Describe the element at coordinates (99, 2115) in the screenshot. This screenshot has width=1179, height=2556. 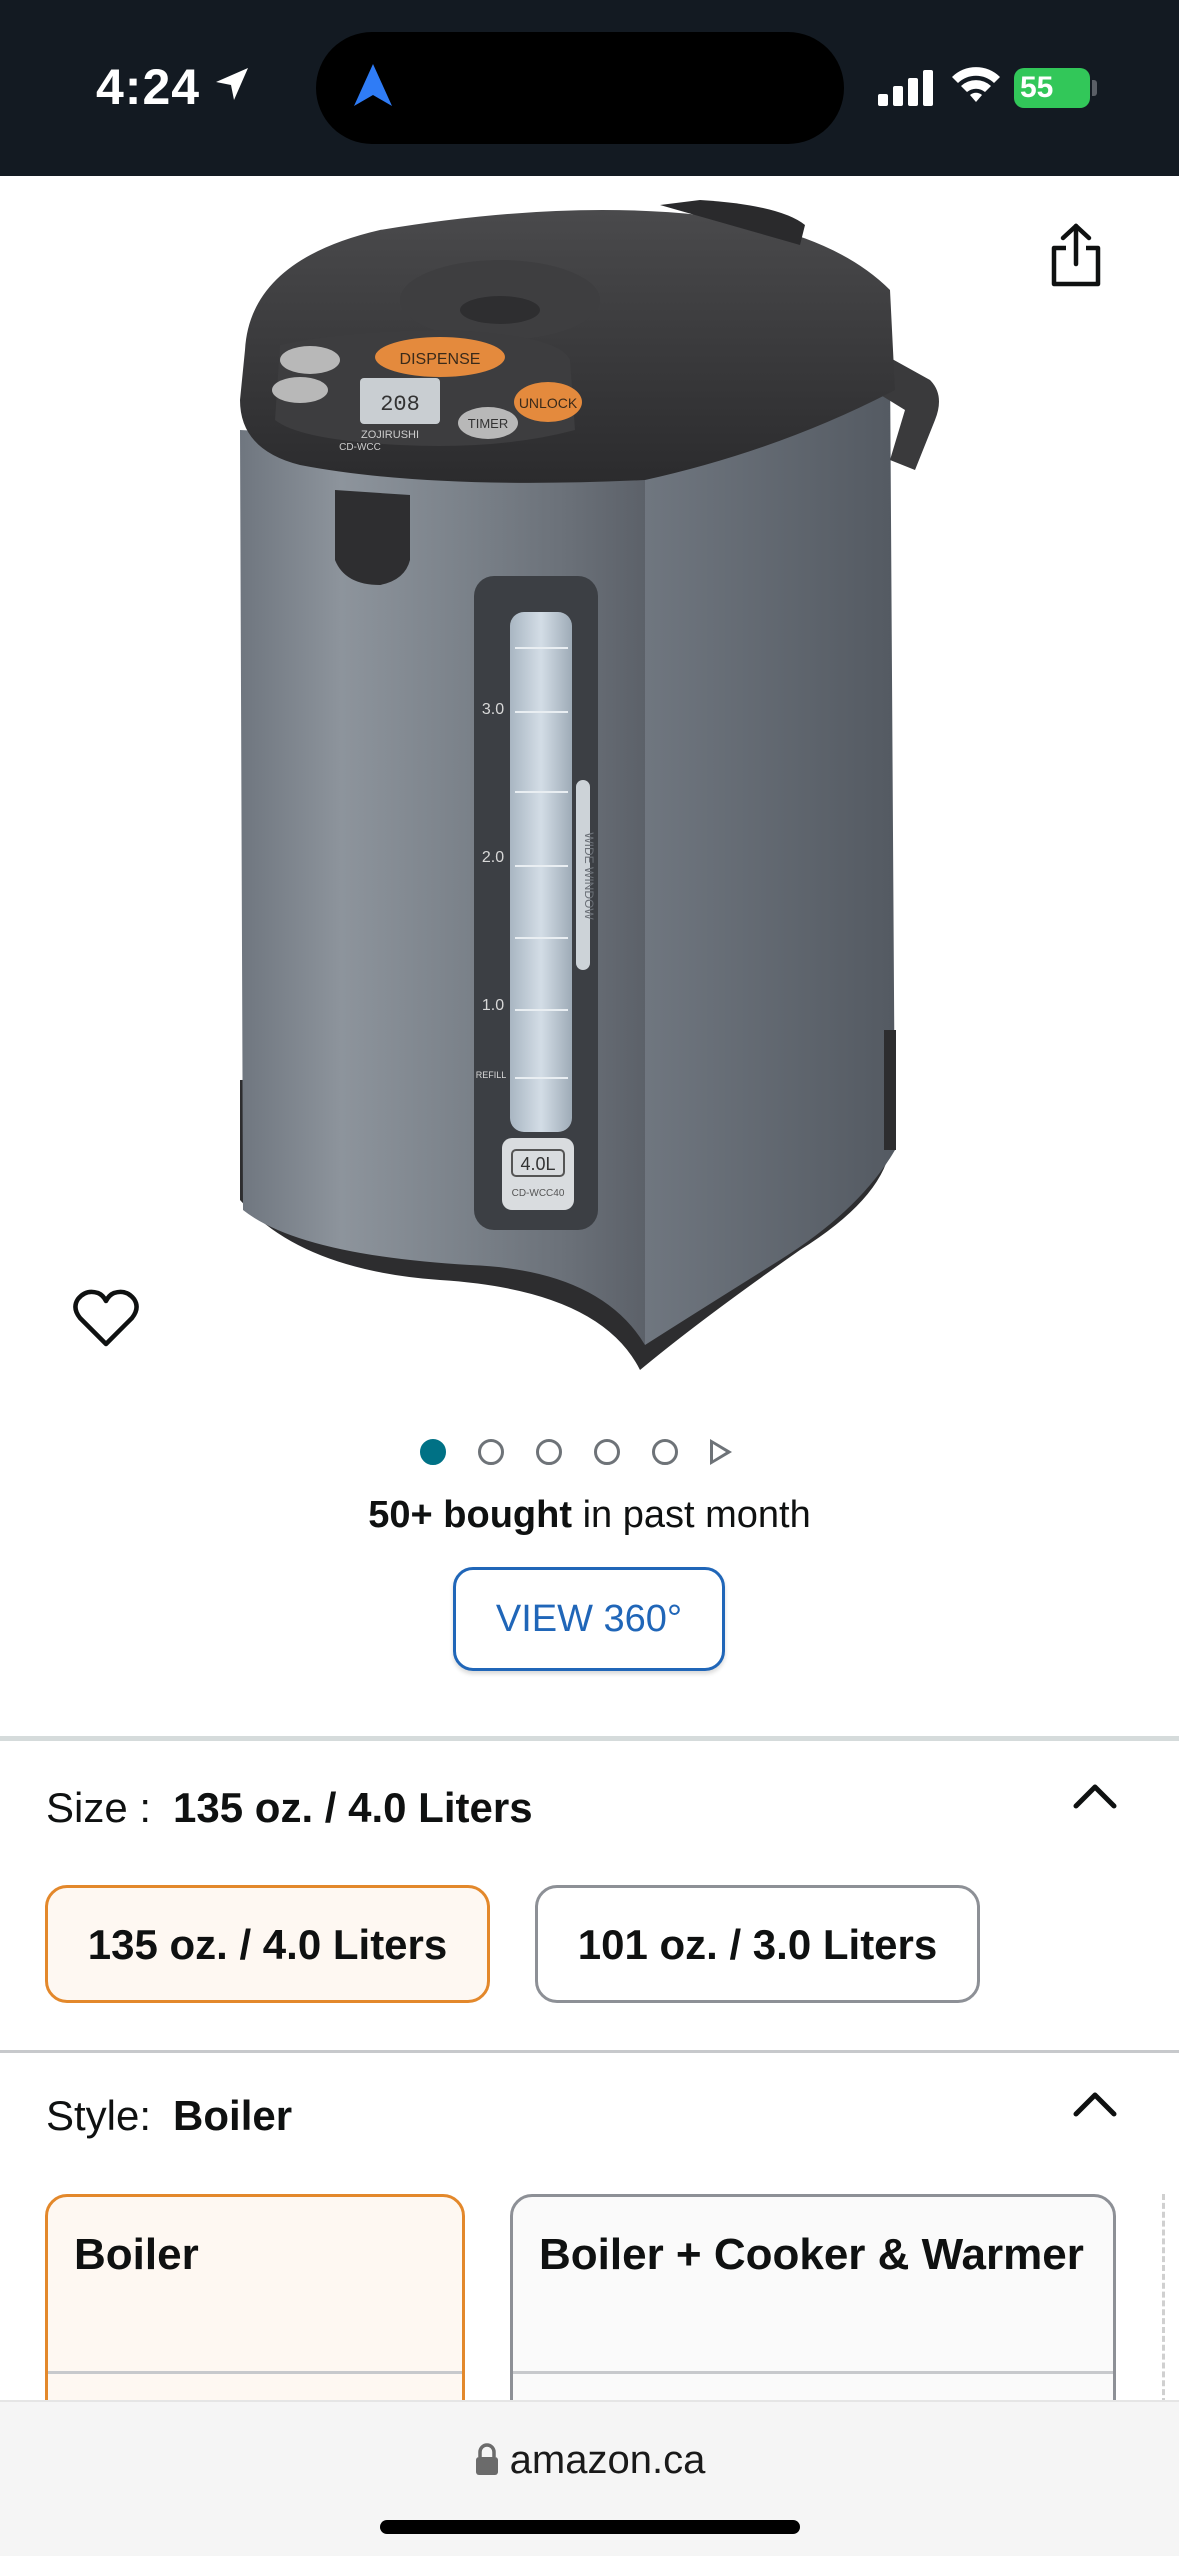
I see `style-label: Style:` at that location.